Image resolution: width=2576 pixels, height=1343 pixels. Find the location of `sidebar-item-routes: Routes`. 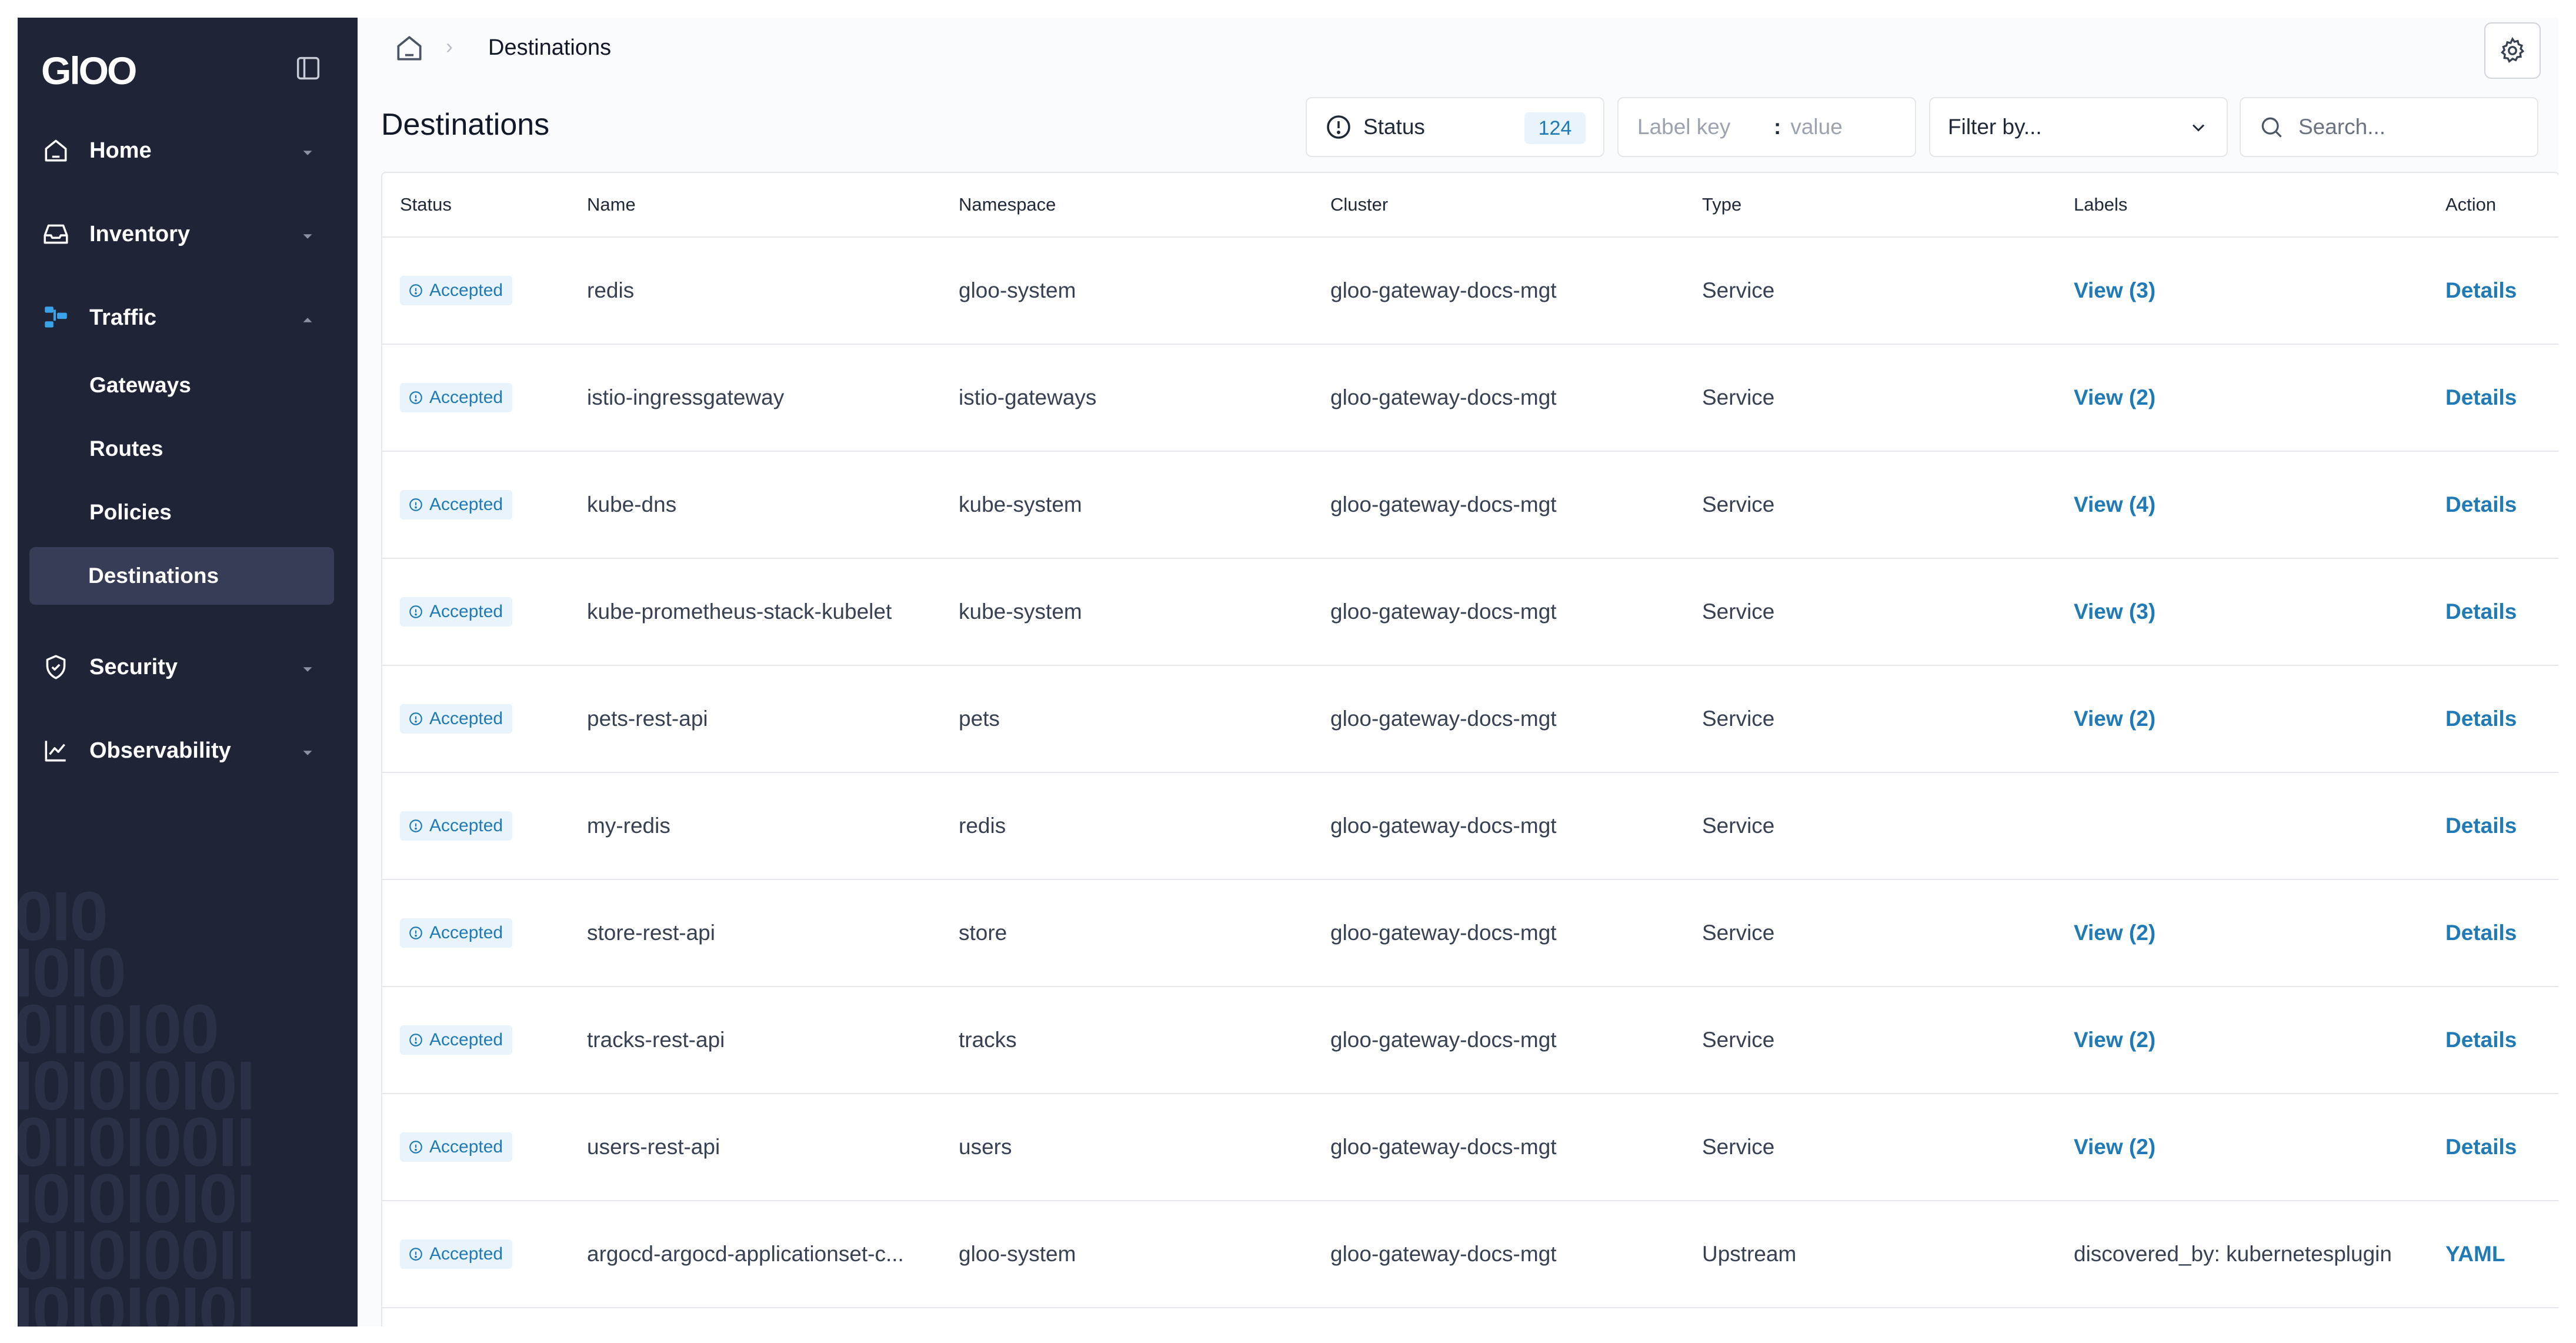

sidebar-item-routes: Routes is located at coordinates (181, 449).